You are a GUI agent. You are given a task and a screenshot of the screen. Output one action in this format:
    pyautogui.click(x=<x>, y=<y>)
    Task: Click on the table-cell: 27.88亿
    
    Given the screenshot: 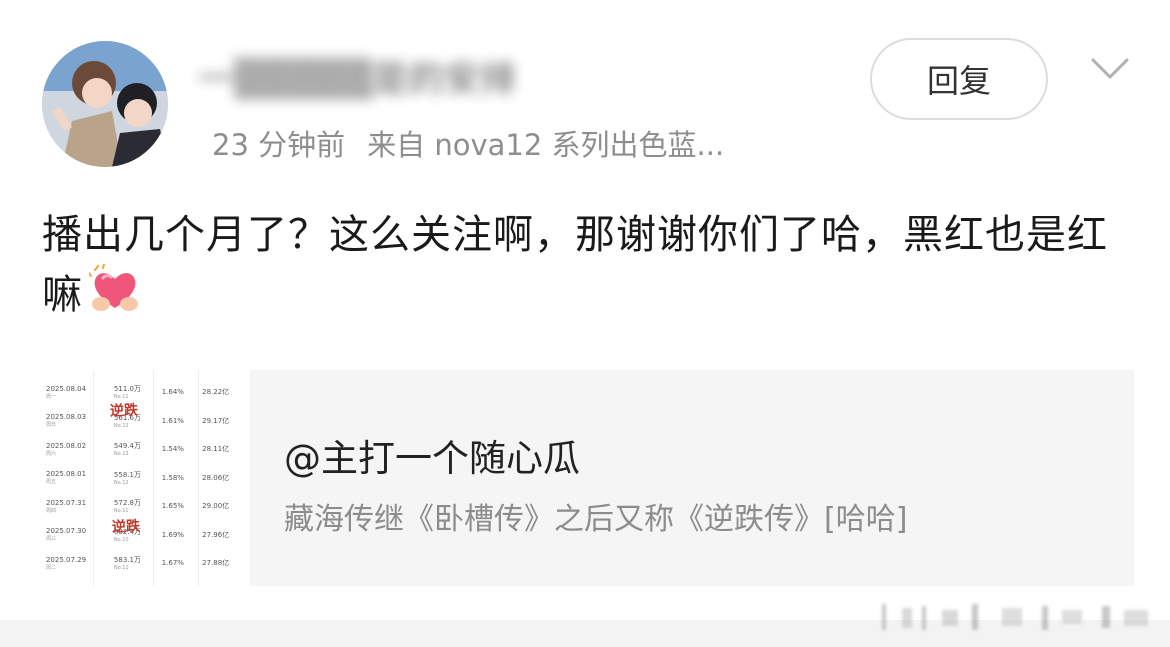 What is the action you would take?
    pyautogui.click(x=216, y=563)
    